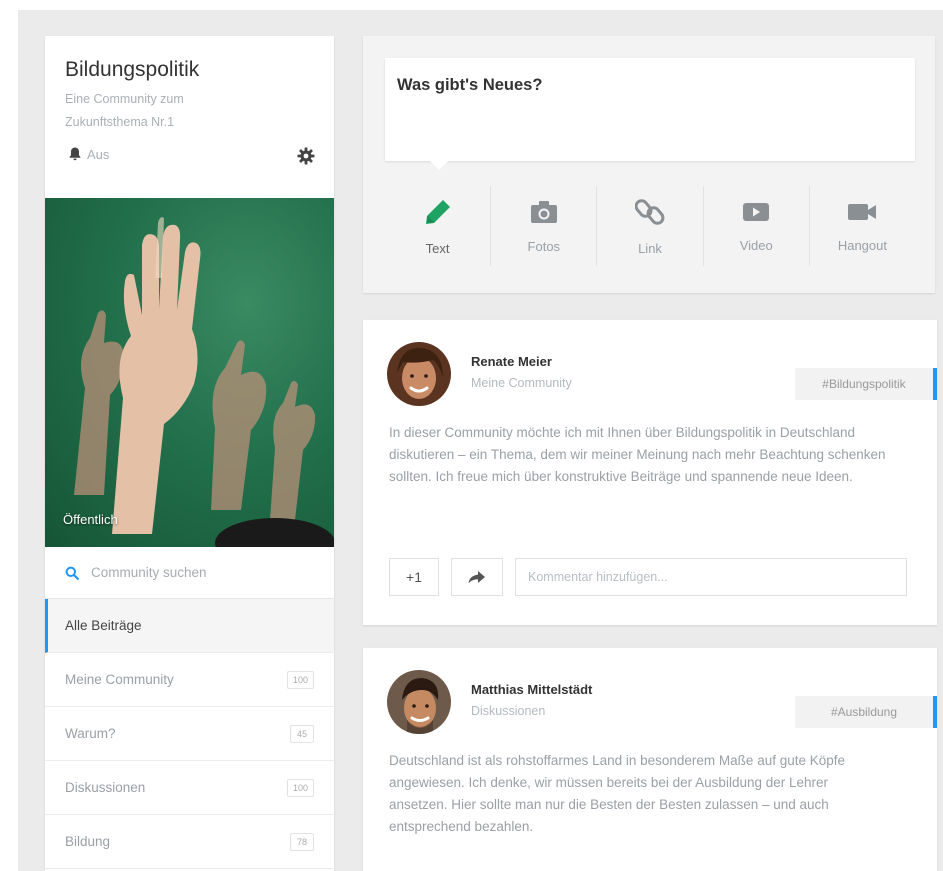 This screenshot has width=943, height=871. Describe the element at coordinates (438, 226) in the screenshot. I see `composer-action-text: Text` at that location.